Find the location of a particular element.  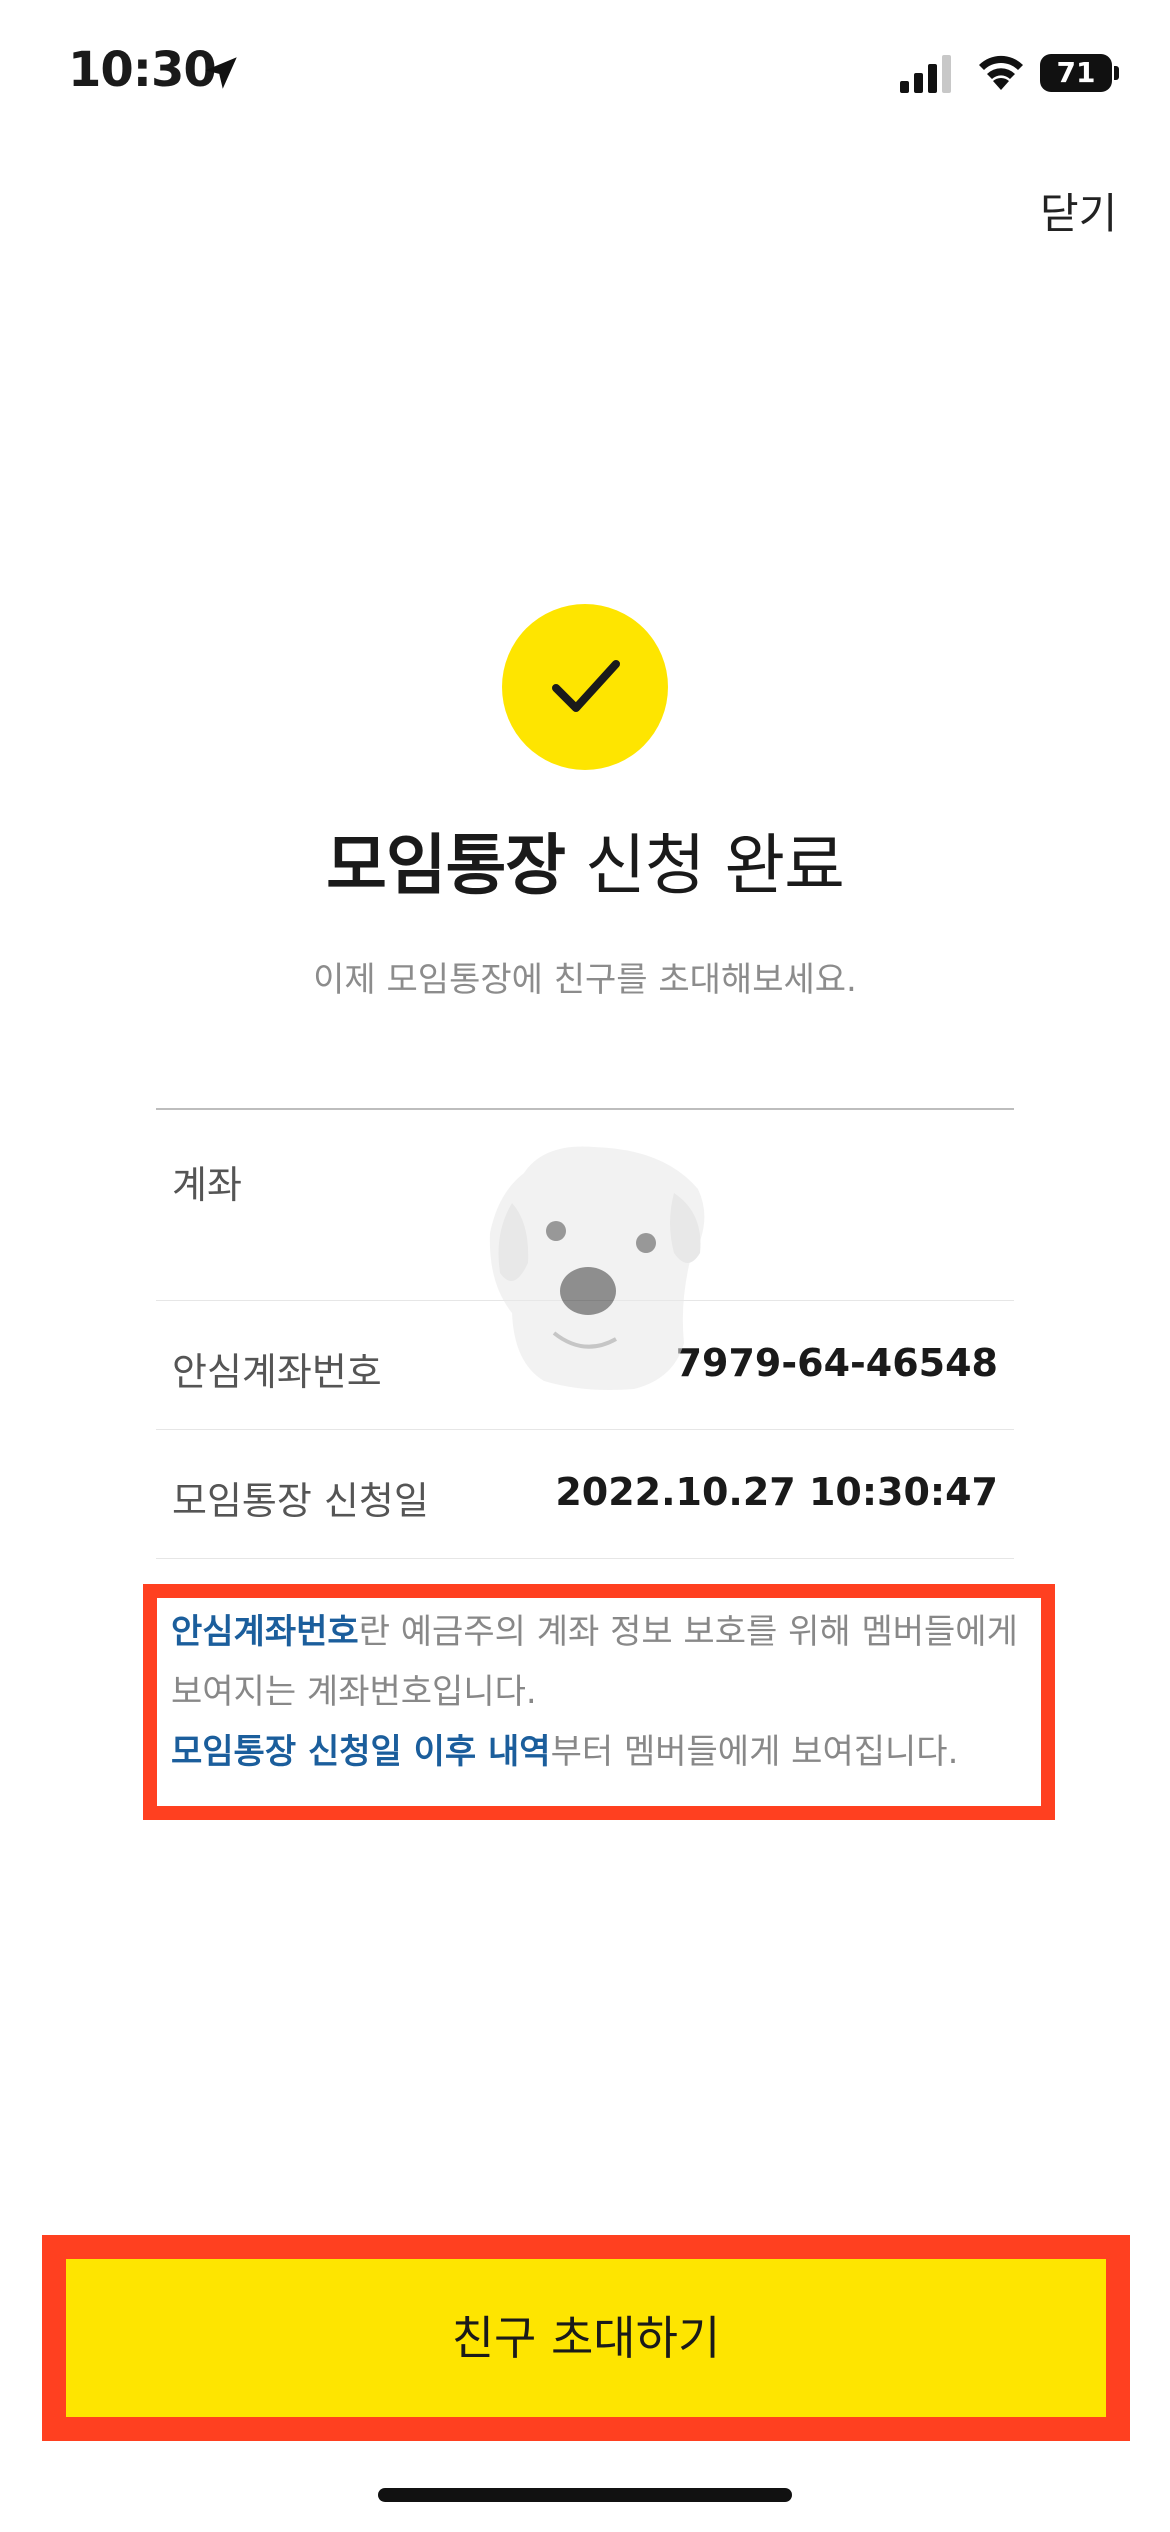

page-title: 모임통장 신청 완료 is located at coordinates (585, 860).